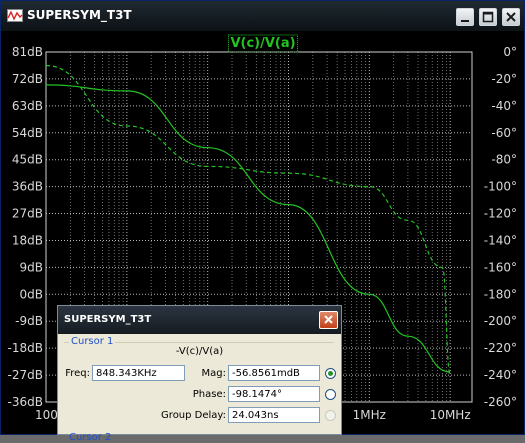  Describe the element at coordinates (262, 16) in the screenshot. I see `window-titlebar: SUPERSYM_T3T` at that location.